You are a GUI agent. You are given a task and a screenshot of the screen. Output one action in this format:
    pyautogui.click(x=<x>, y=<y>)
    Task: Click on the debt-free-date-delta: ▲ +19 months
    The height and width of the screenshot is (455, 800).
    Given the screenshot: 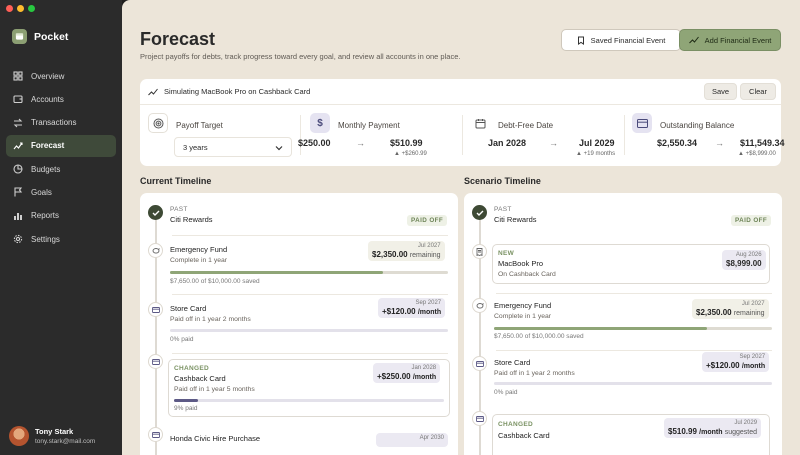 What is the action you would take?
    pyautogui.click(x=596, y=154)
    